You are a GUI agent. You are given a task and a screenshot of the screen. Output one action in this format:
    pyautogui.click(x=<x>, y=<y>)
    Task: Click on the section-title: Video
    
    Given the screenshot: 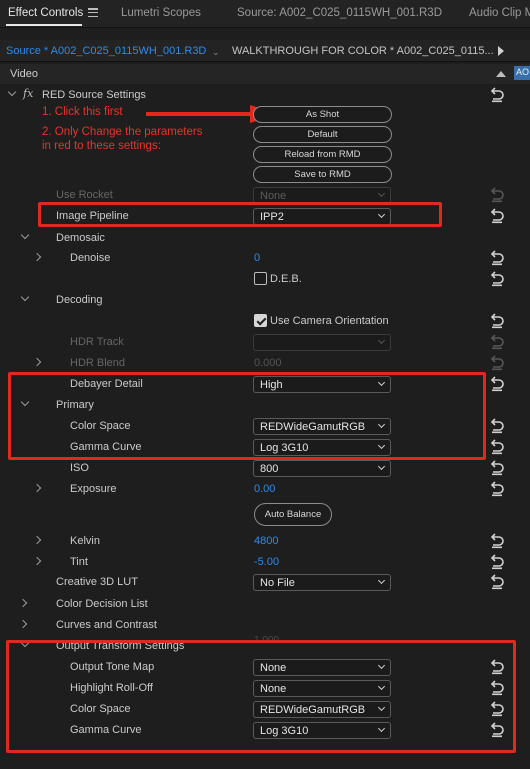 What is the action you would take?
    pyautogui.click(x=24, y=74)
    